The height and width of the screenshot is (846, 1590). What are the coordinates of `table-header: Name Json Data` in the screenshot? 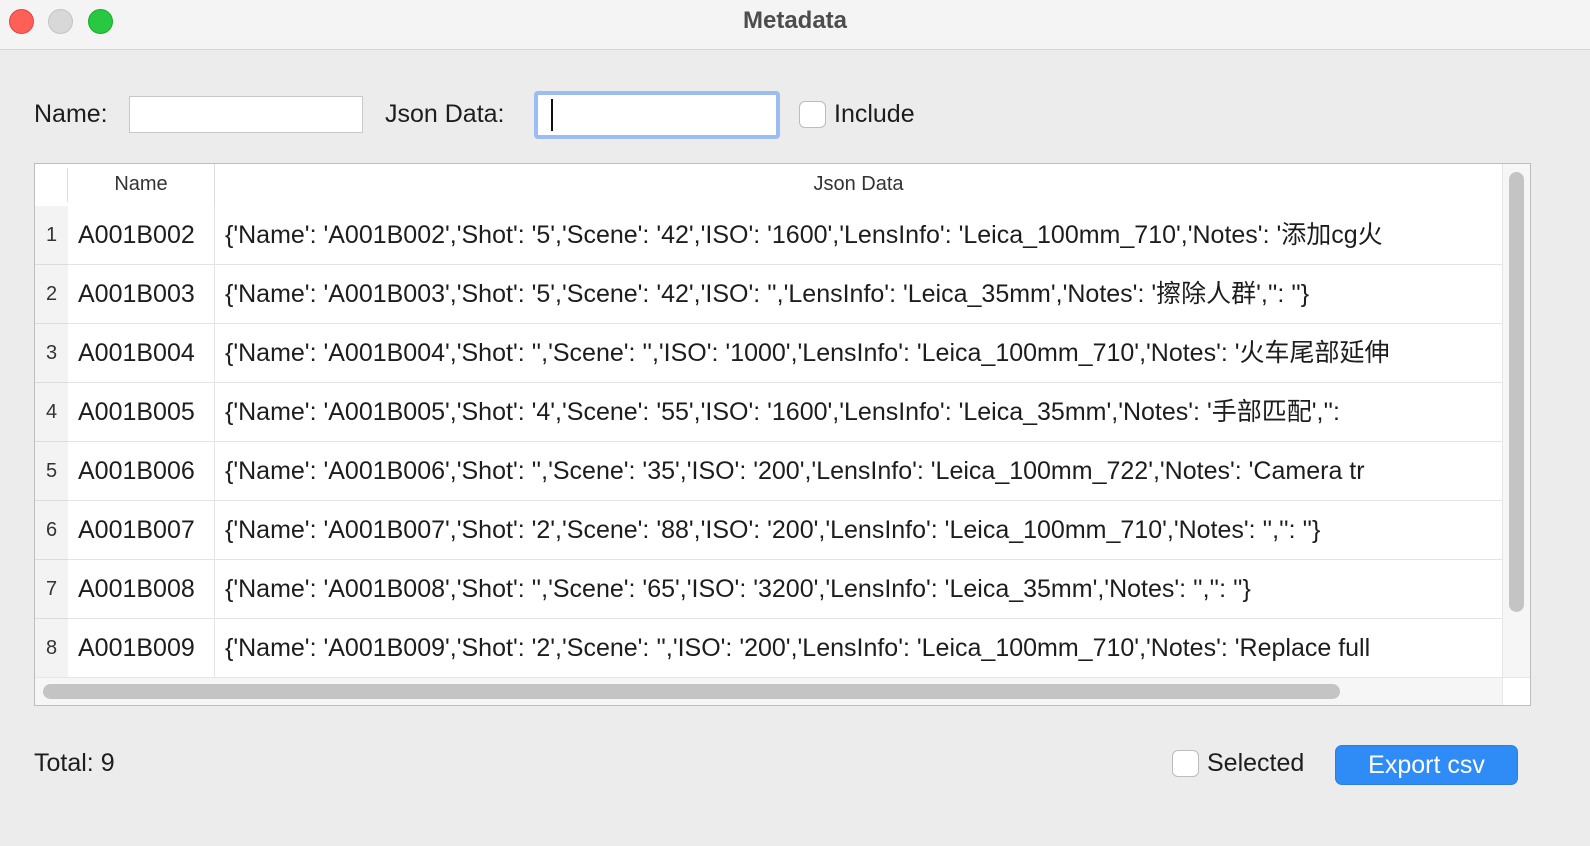 It's located at (768, 185).